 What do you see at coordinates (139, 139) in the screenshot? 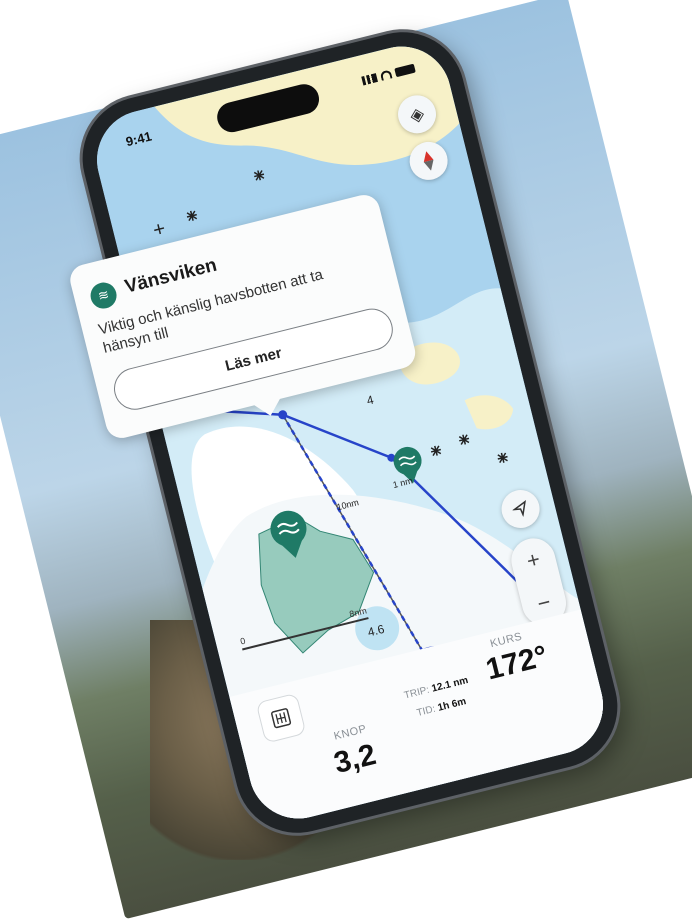
I see `status-time: 9:41` at bounding box center [139, 139].